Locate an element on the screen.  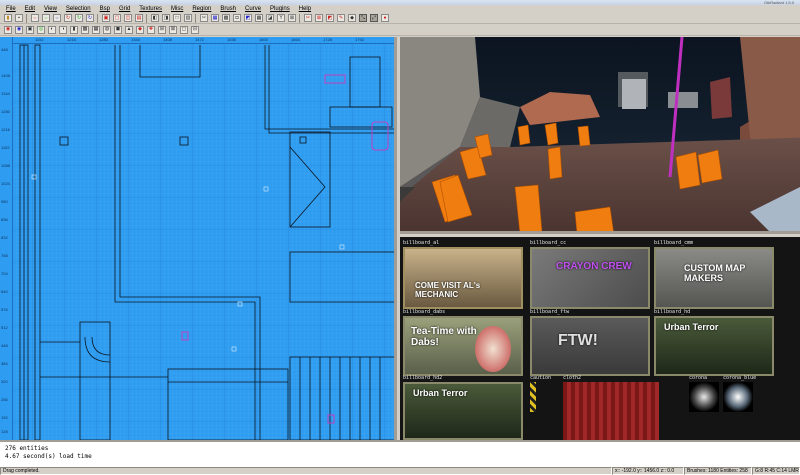
menu-curve: Curve is located at coordinates (253, 9).